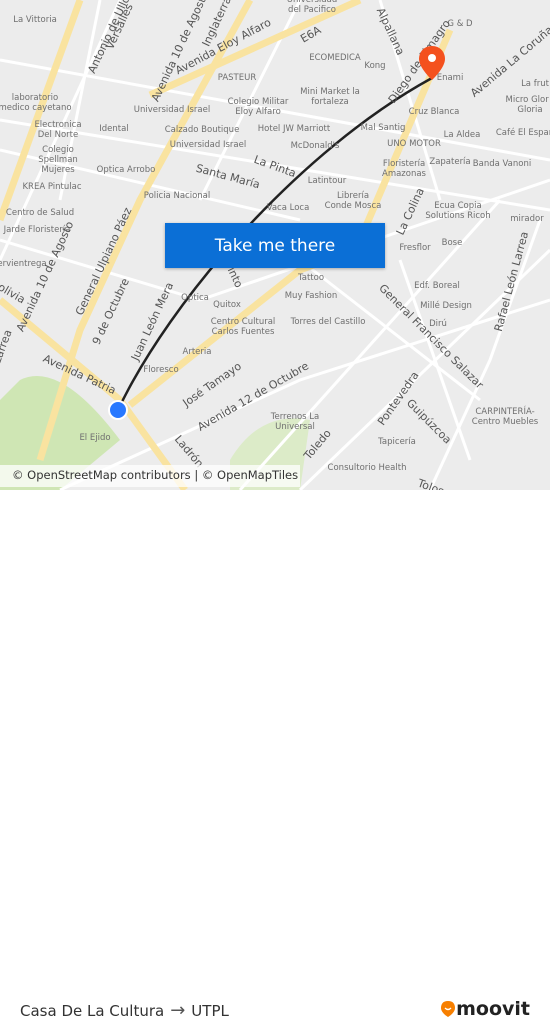 This screenshot has height=1021, width=550. What do you see at coordinates (397, 442) in the screenshot?
I see `place-label: Tapicería` at bounding box center [397, 442].